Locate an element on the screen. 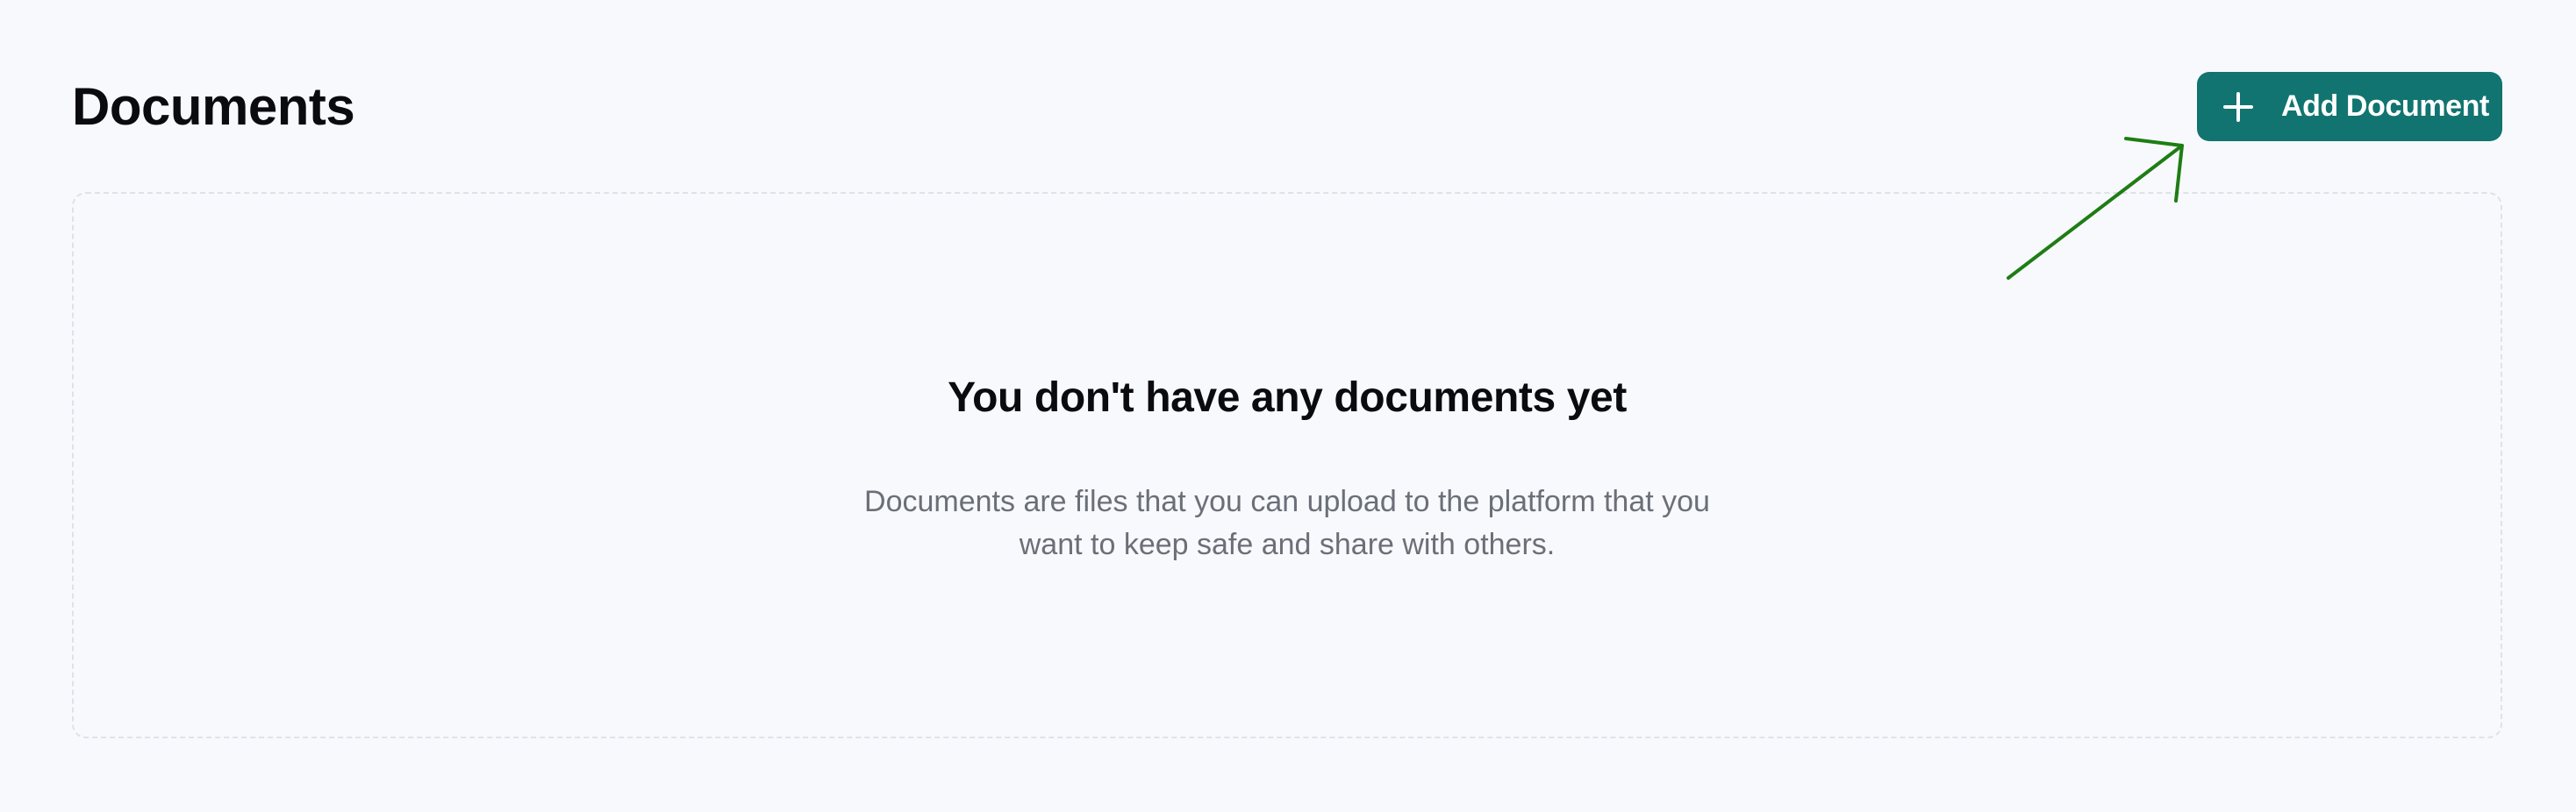  empty-state-description-line-2: want to keep safe and share with others. is located at coordinates (1287, 545).